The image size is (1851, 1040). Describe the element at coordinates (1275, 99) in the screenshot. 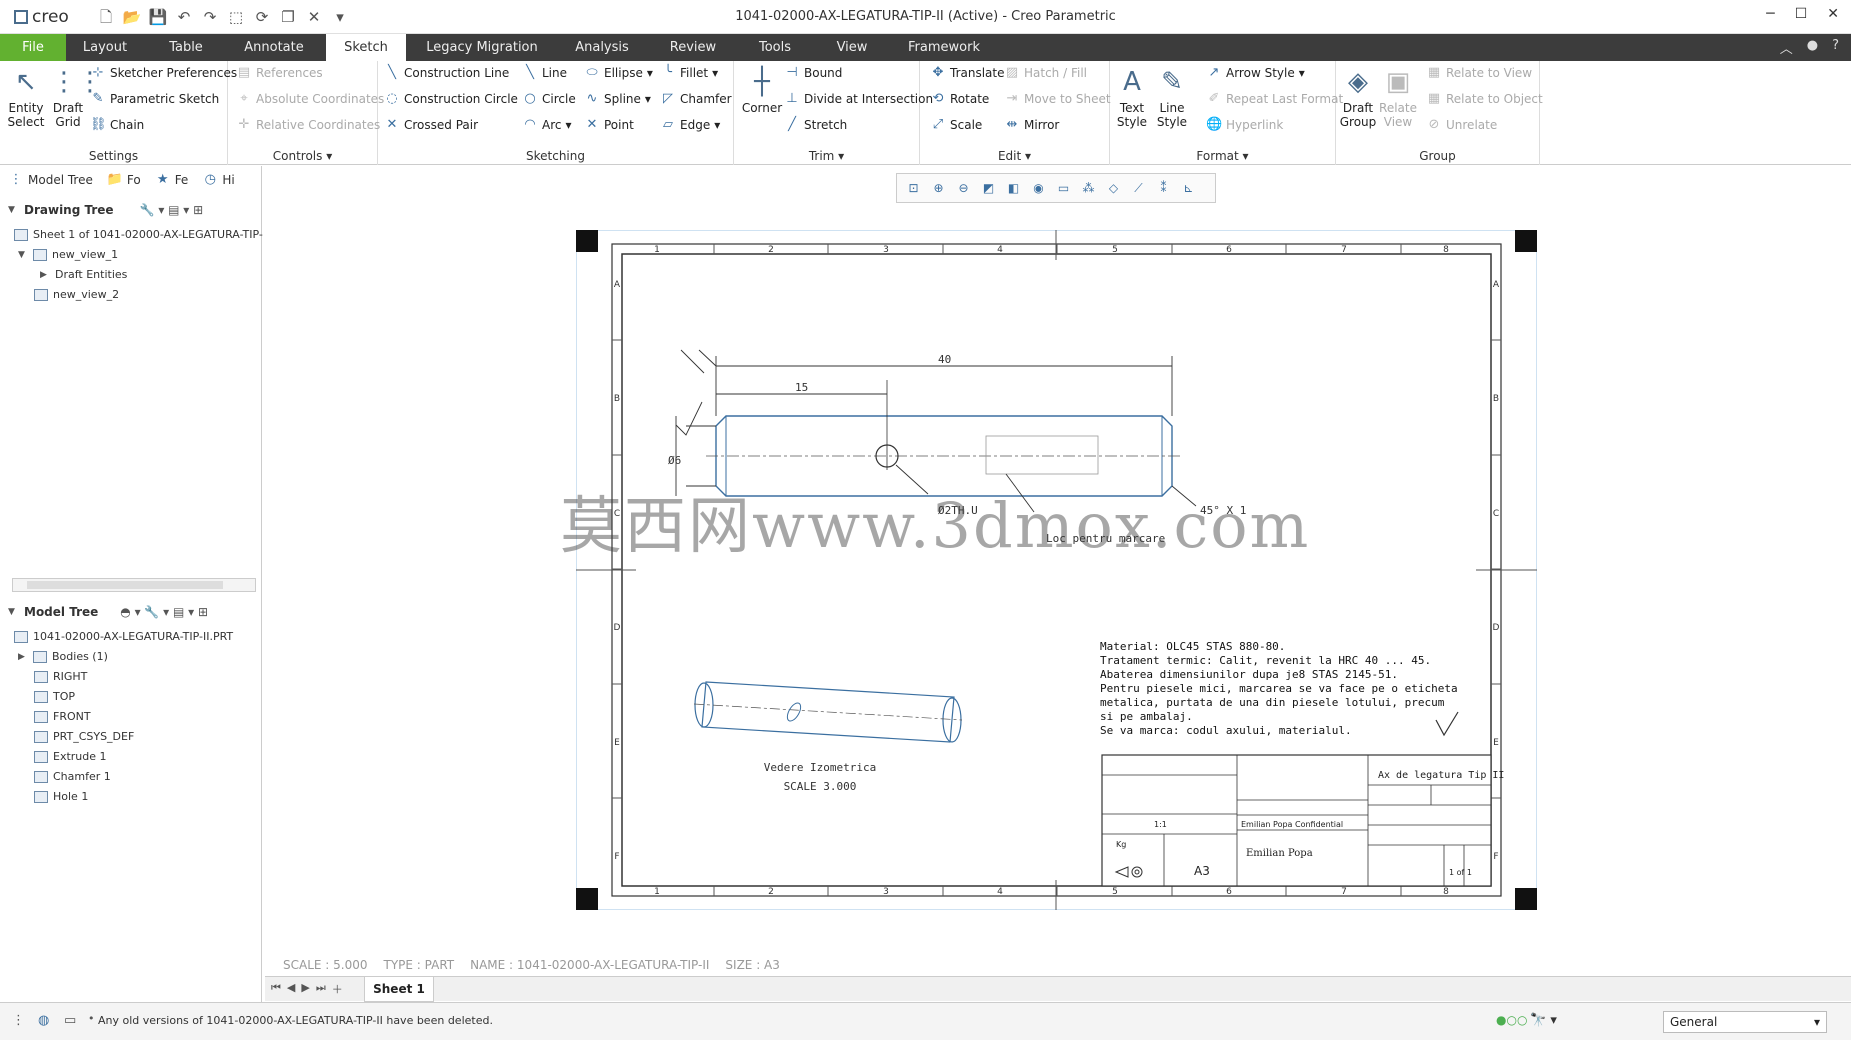

I see `repeat-last-format-button: ✐ Repeat Last Format` at that location.